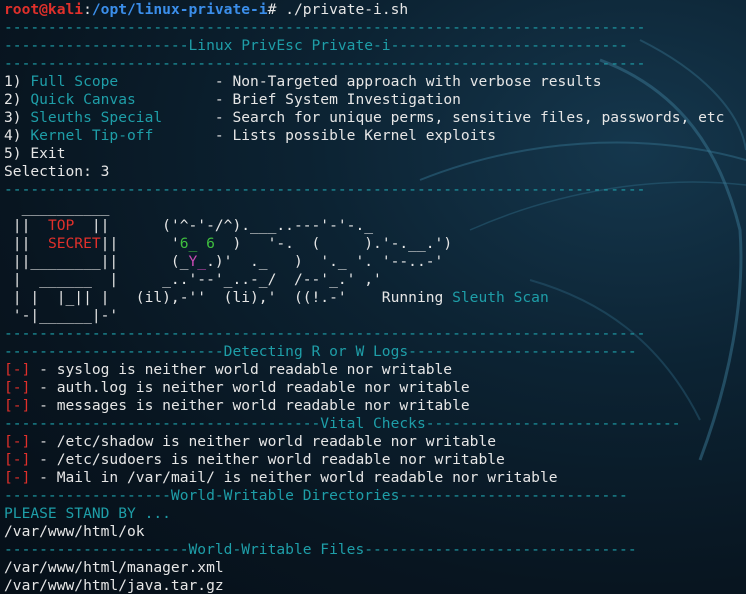 The image size is (746, 594). I want to click on art-part: || ', so click(140, 243).